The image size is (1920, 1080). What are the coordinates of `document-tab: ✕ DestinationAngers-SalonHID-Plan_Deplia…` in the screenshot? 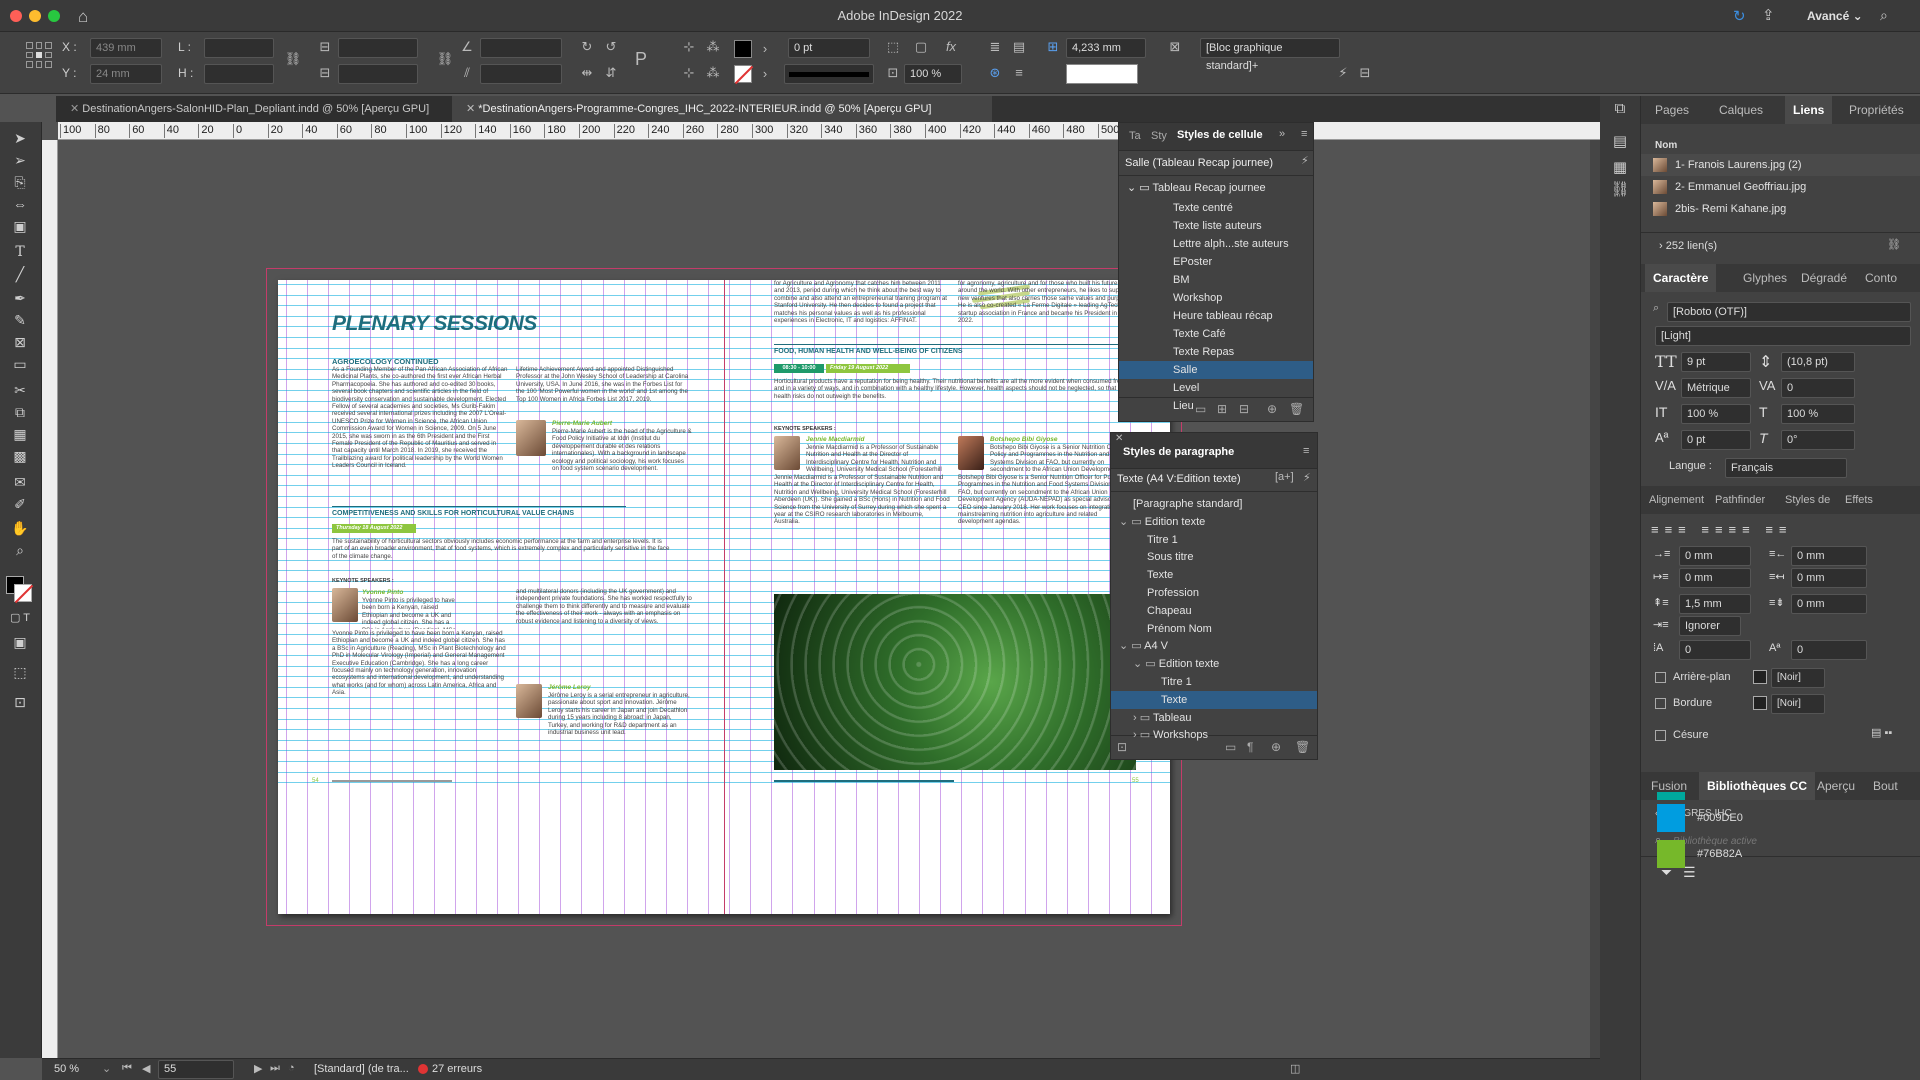 It's located at (254, 109).